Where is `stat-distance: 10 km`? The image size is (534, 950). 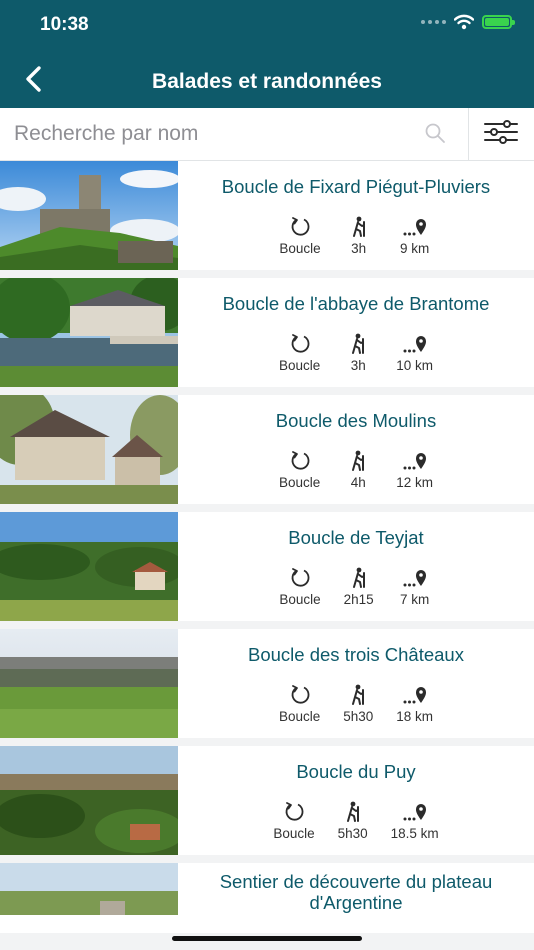 stat-distance: 10 km is located at coordinates (414, 353).